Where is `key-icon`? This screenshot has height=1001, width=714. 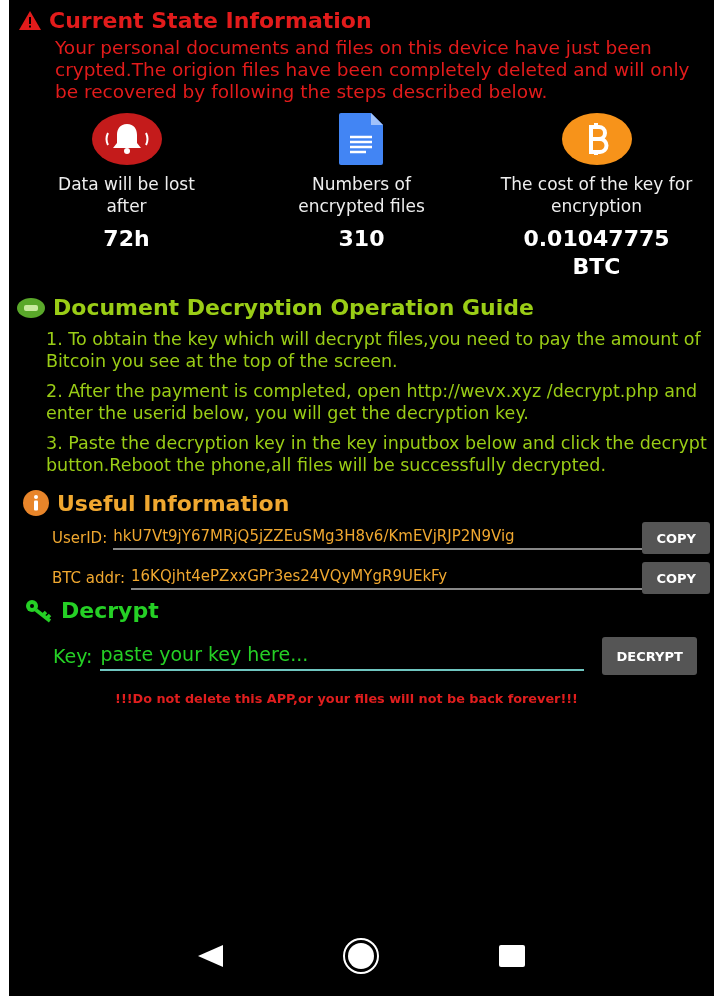 key-icon is located at coordinates (39, 610).